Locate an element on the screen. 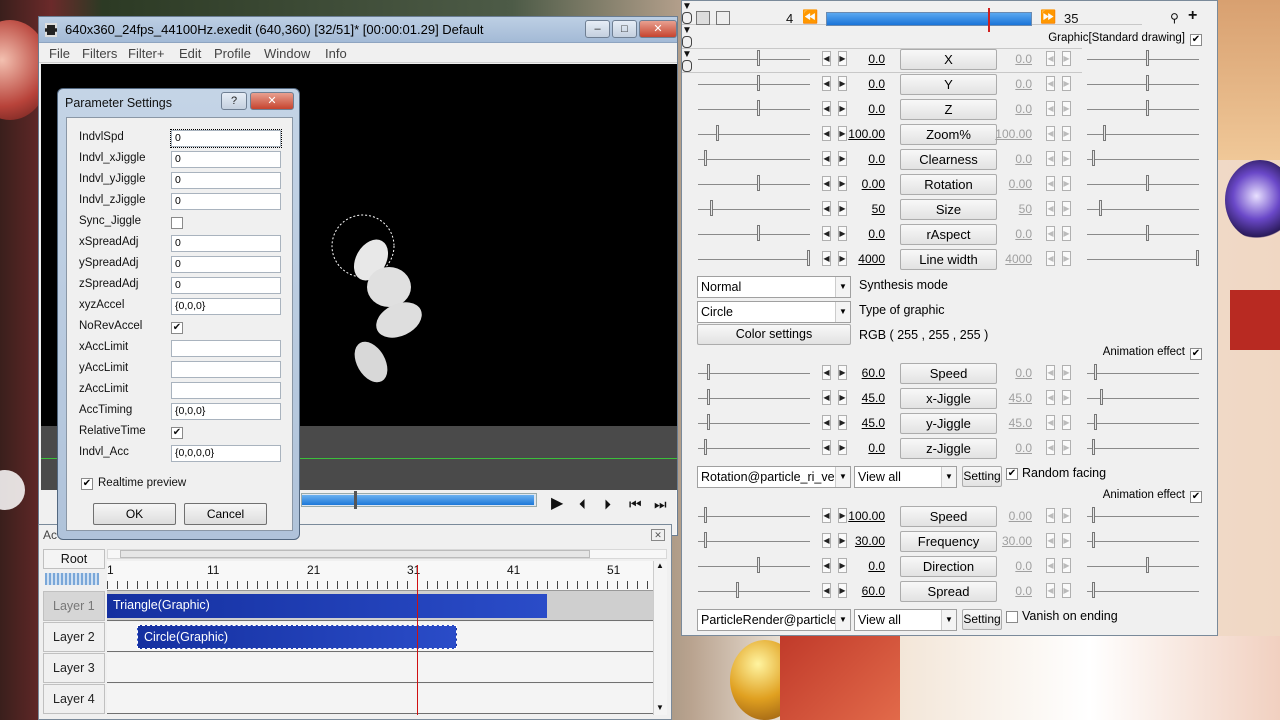  param-name-button: z-Jiggle is located at coordinates (948, 448).